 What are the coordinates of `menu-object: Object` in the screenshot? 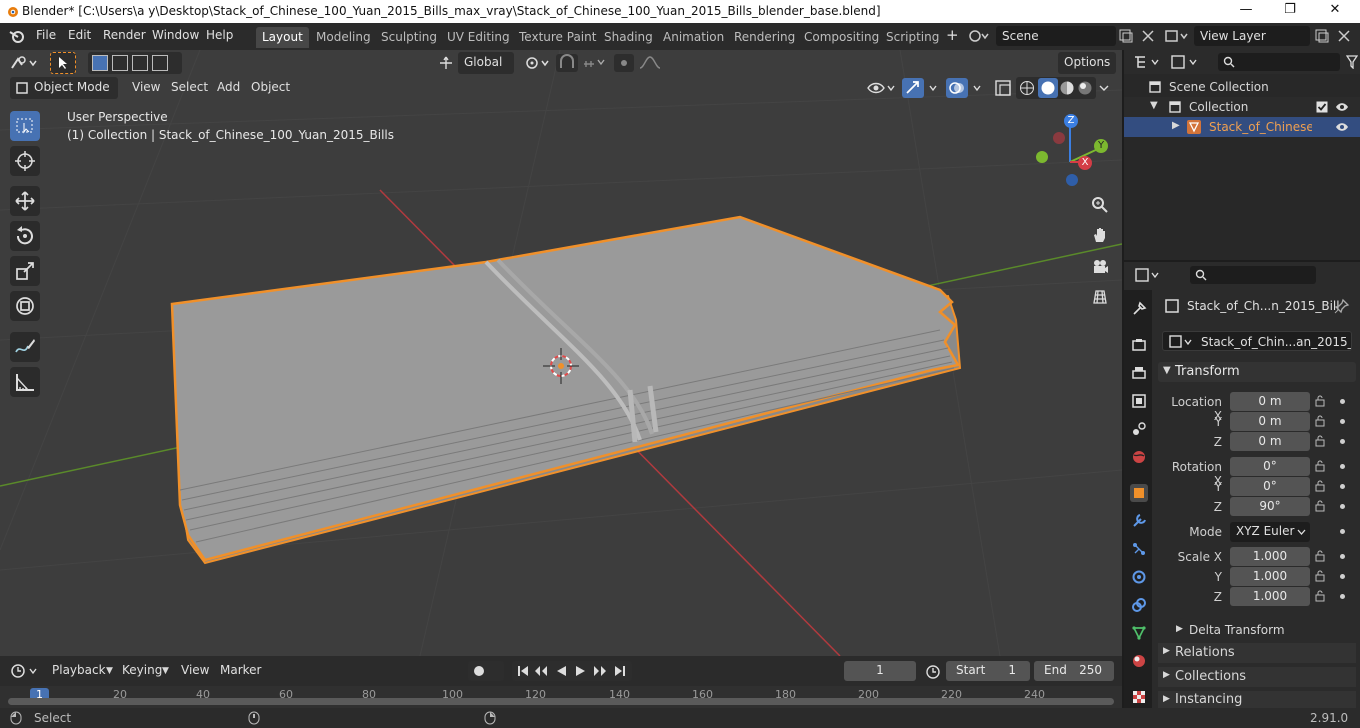 It's located at (270, 88).